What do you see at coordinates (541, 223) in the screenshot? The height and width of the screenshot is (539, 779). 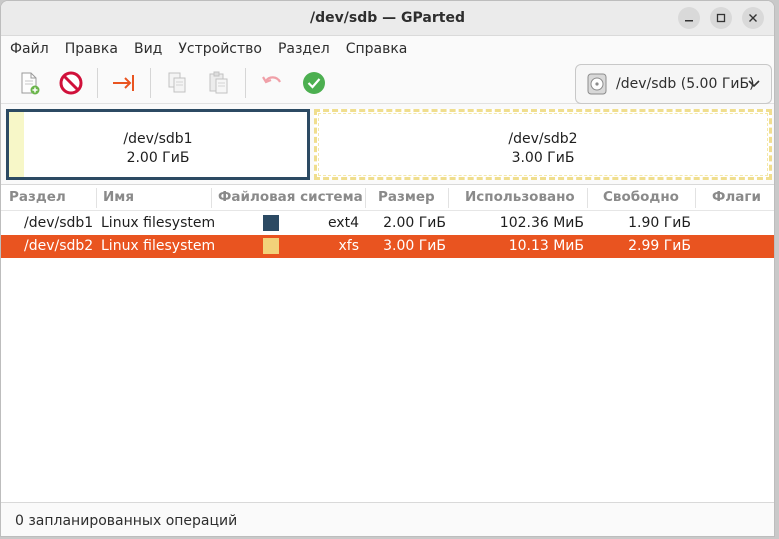 I see `cell-used: 102.36 МиБ` at bounding box center [541, 223].